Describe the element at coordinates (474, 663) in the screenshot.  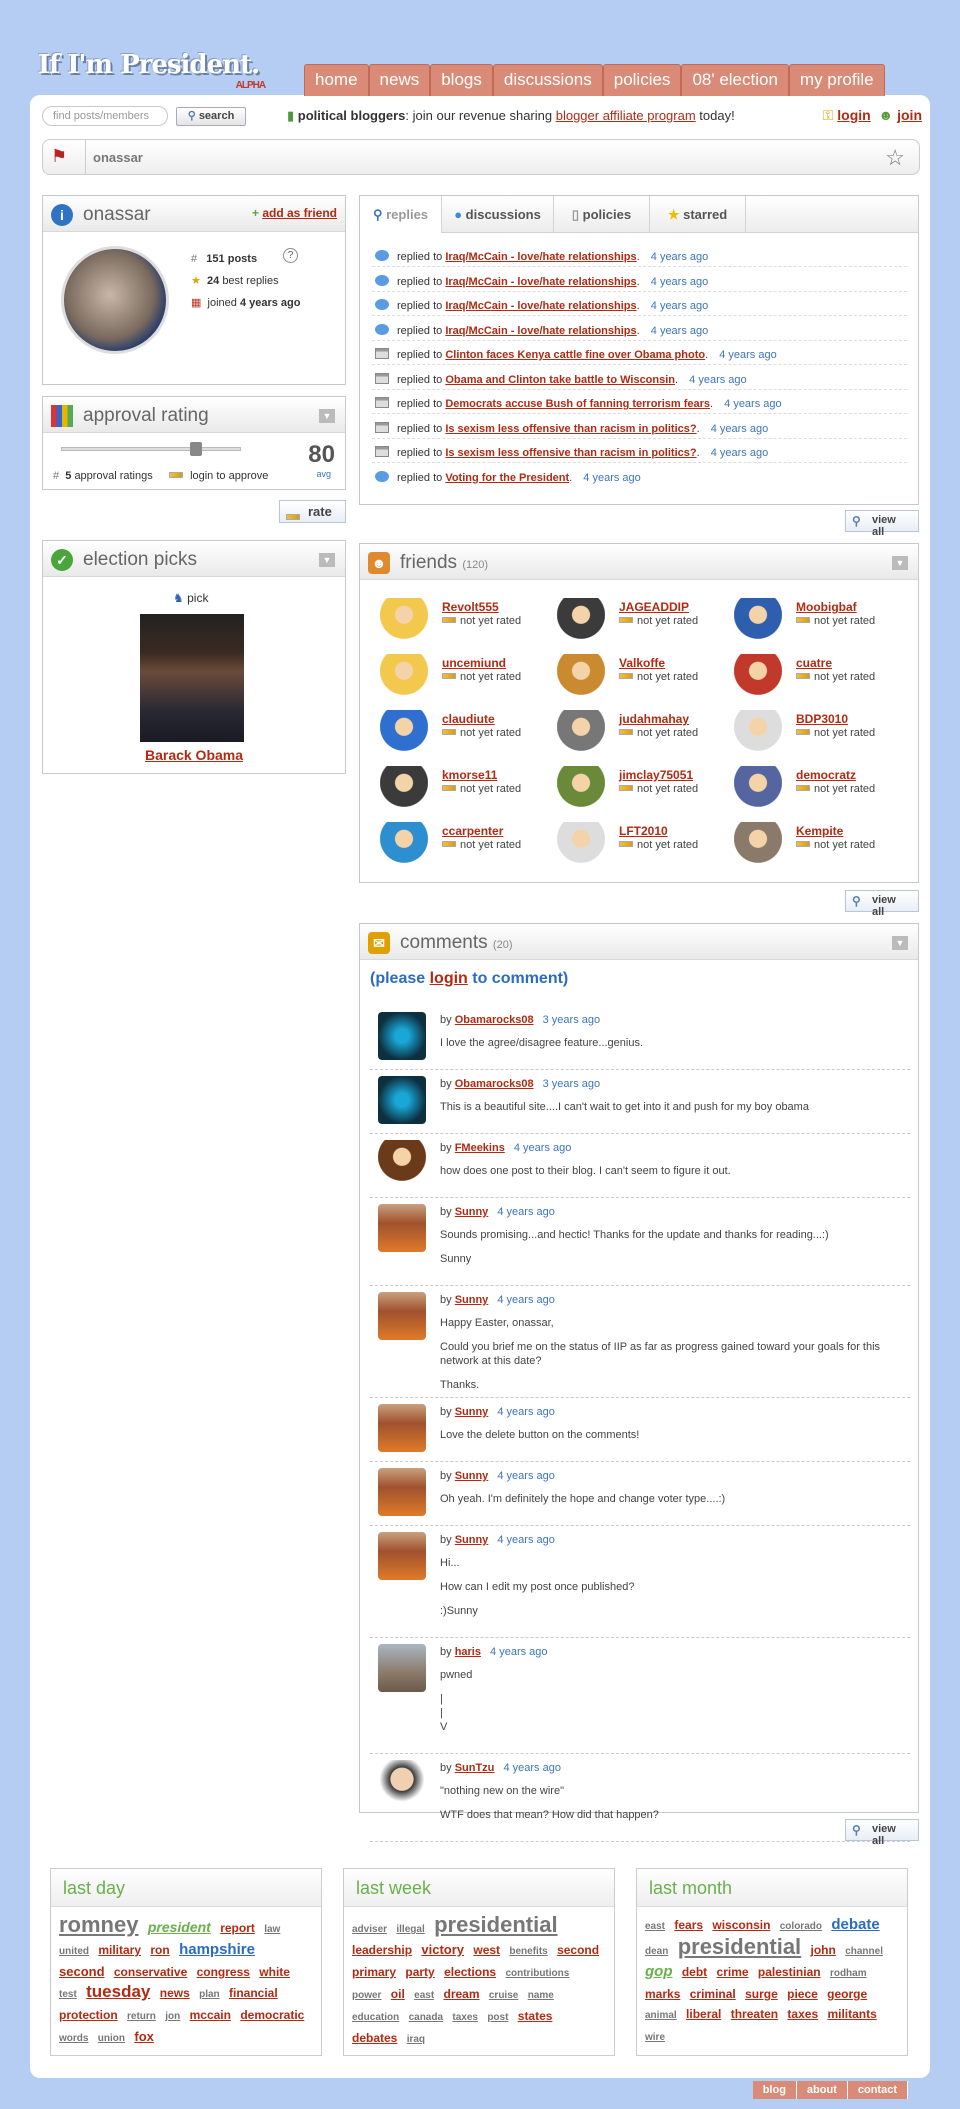
I see `friend-name: uncemiund` at that location.